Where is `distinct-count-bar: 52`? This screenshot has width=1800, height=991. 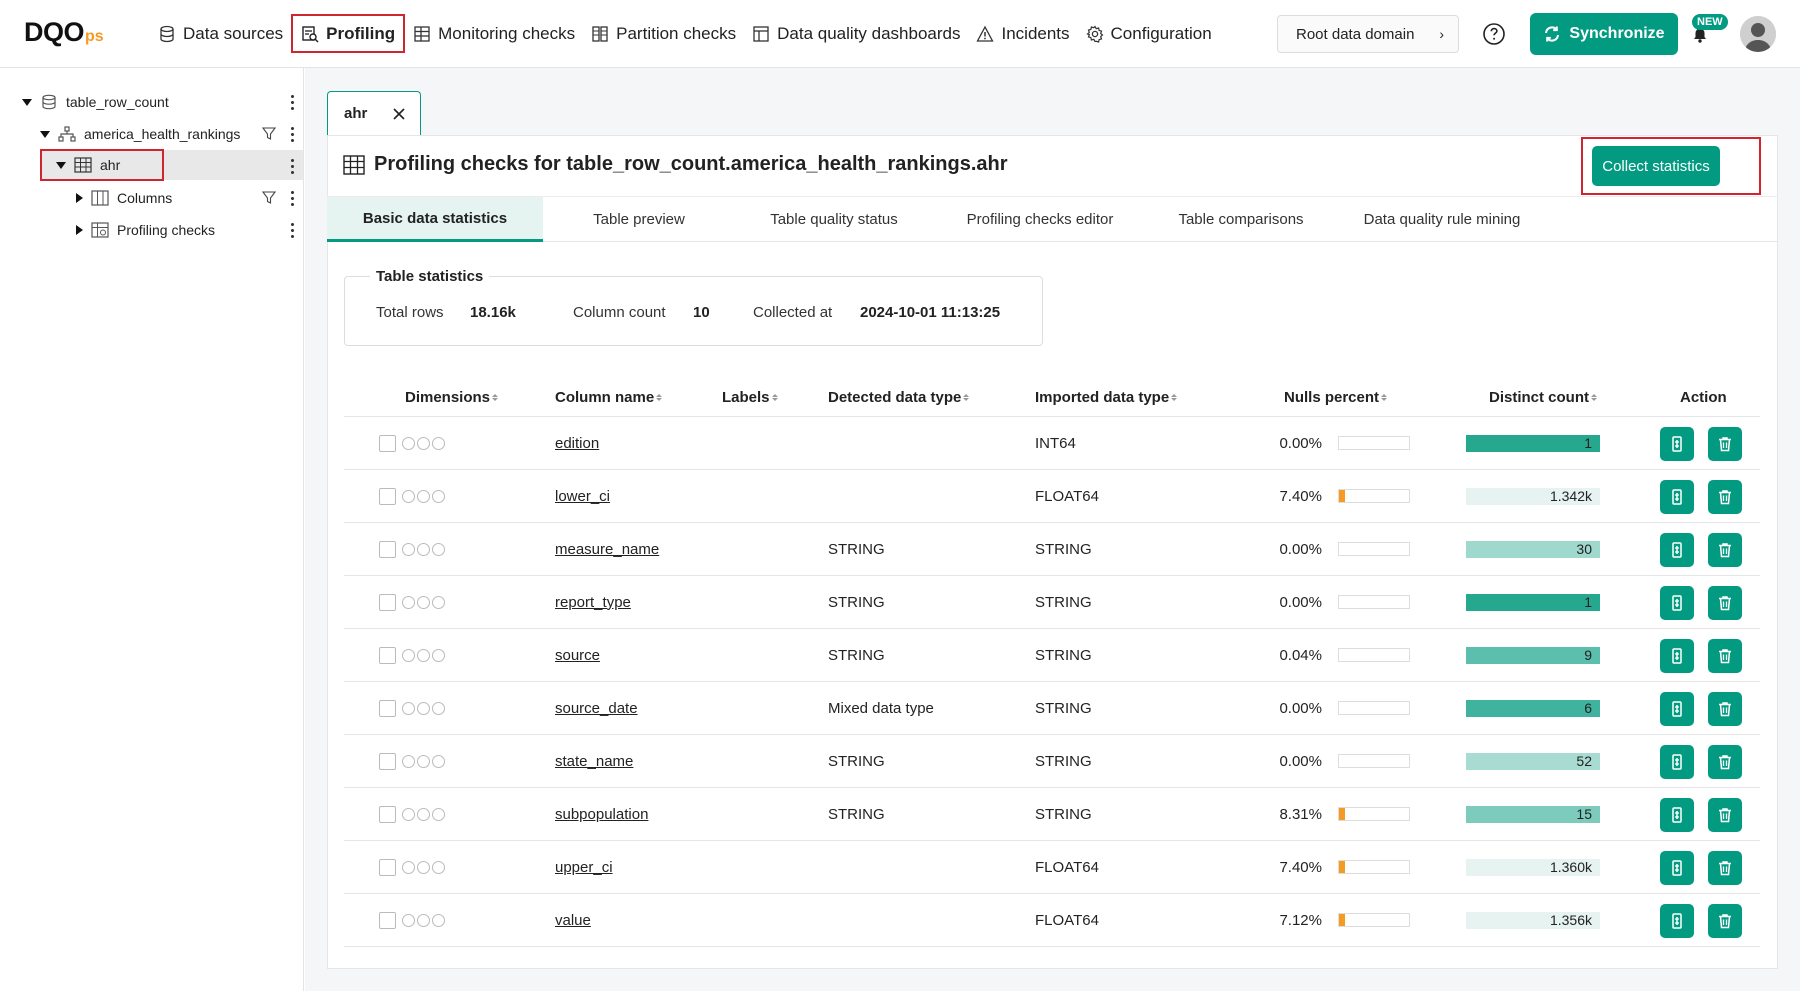 distinct-count-bar: 52 is located at coordinates (1533, 761).